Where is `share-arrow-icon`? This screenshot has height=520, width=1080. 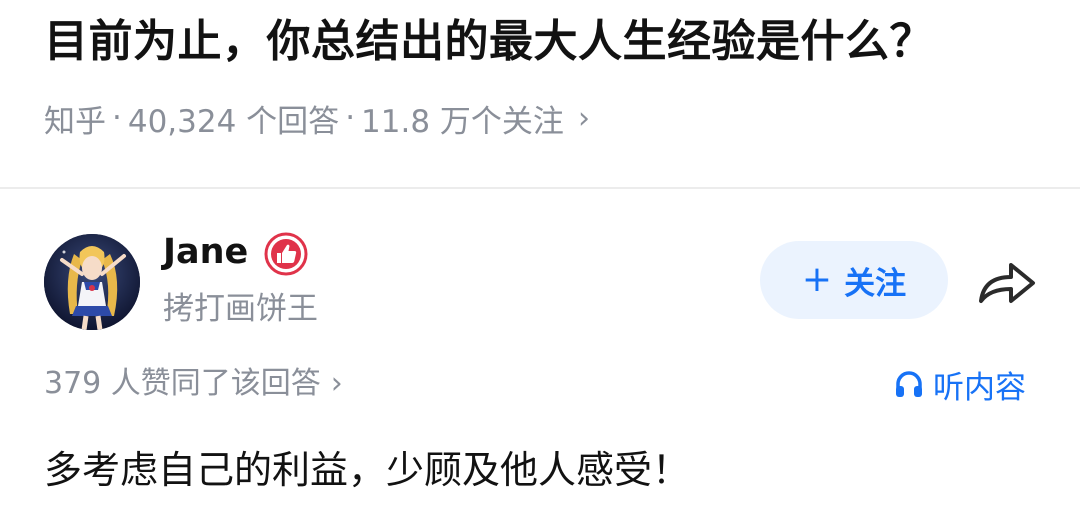
share-arrow-icon is located at coordinates (1007, 281).